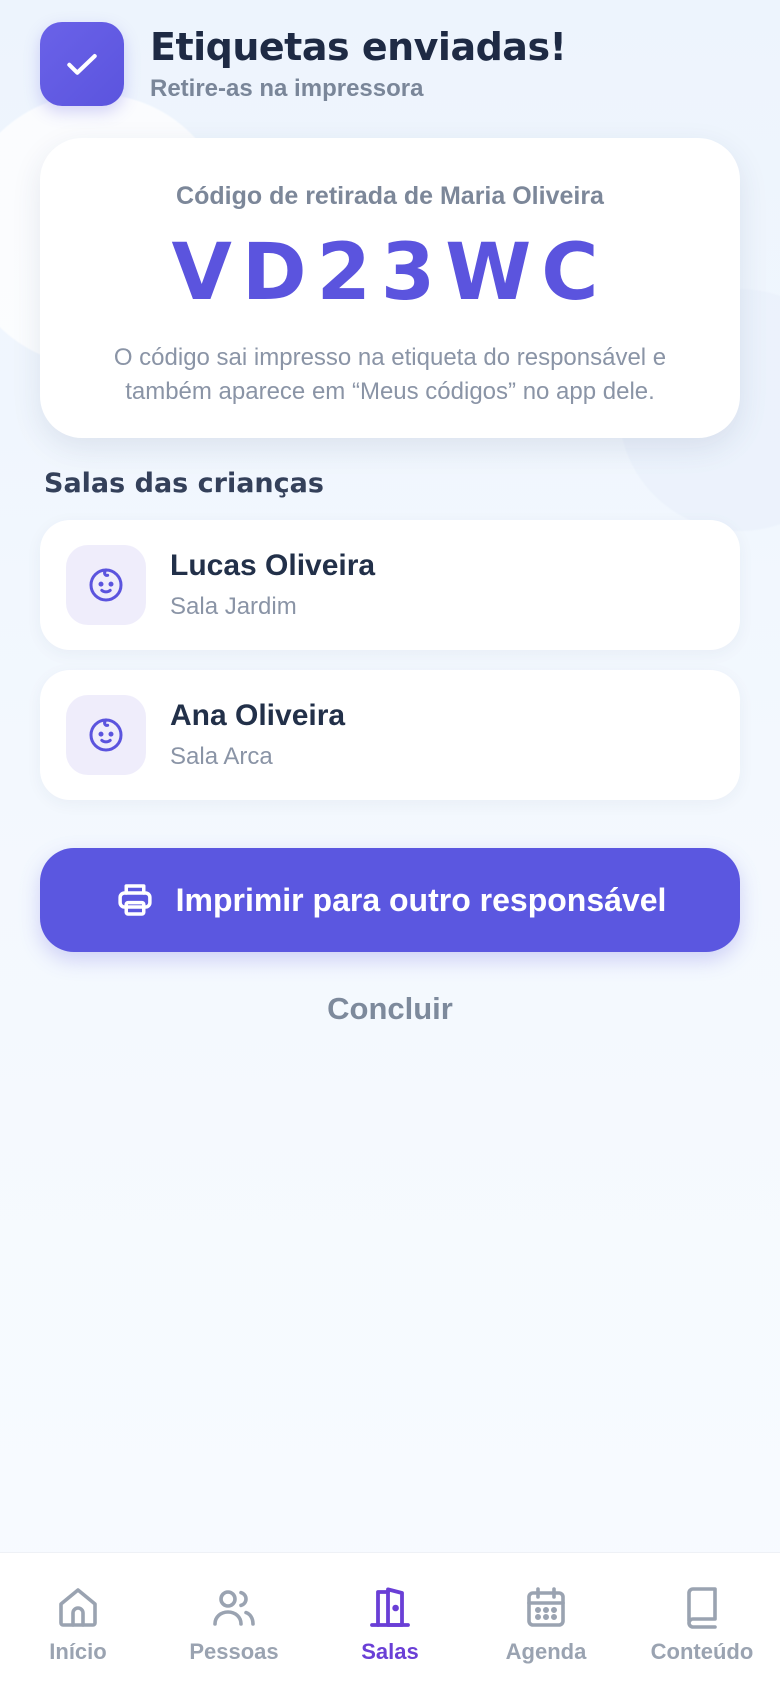 This screenshot has height=1688, width=780. I want to click on child-room-card: Lucas Oliveira Sala Jardim, so click(390, 585).